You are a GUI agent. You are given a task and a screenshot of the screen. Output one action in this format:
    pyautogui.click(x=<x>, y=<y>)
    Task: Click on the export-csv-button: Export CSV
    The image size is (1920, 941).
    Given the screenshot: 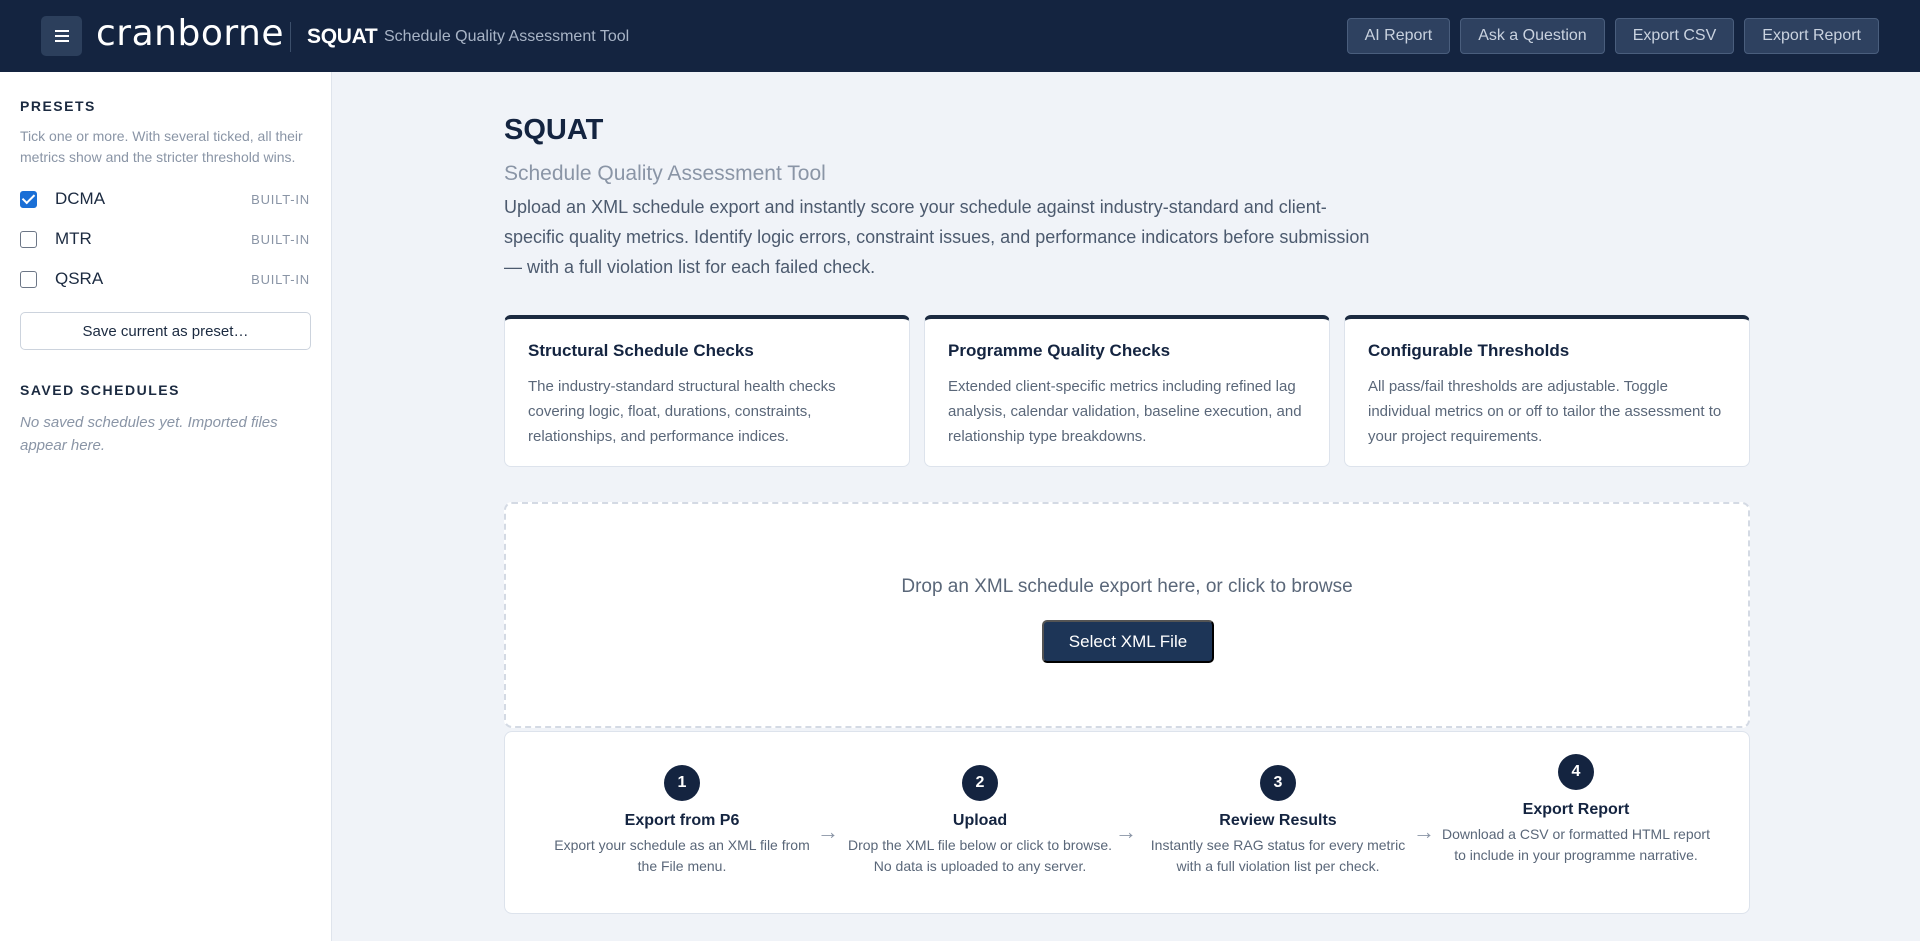 What is the action you would take?
    pyautogui.click(x=1674, y=36)
    